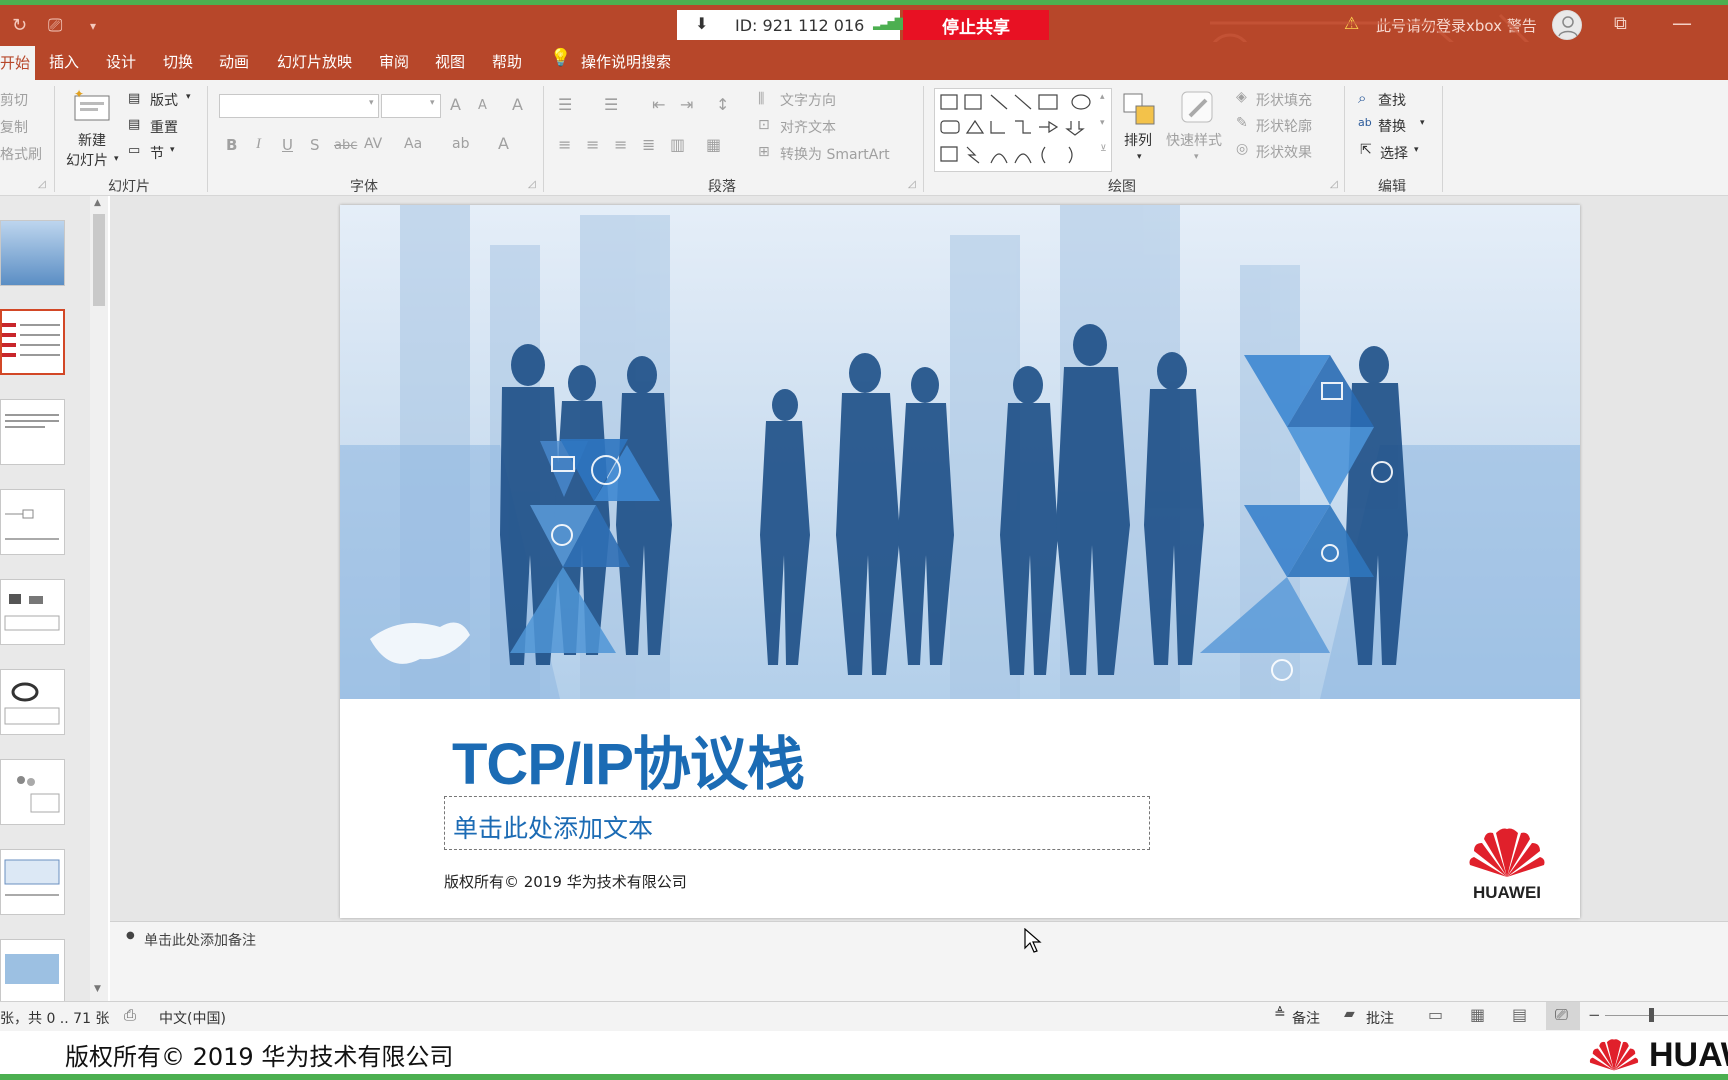 This screenshot has height=1080, width=1728. Describe the element at coordinates (99, 260) in the screenshot. I see `scroll-thumb` at that location.